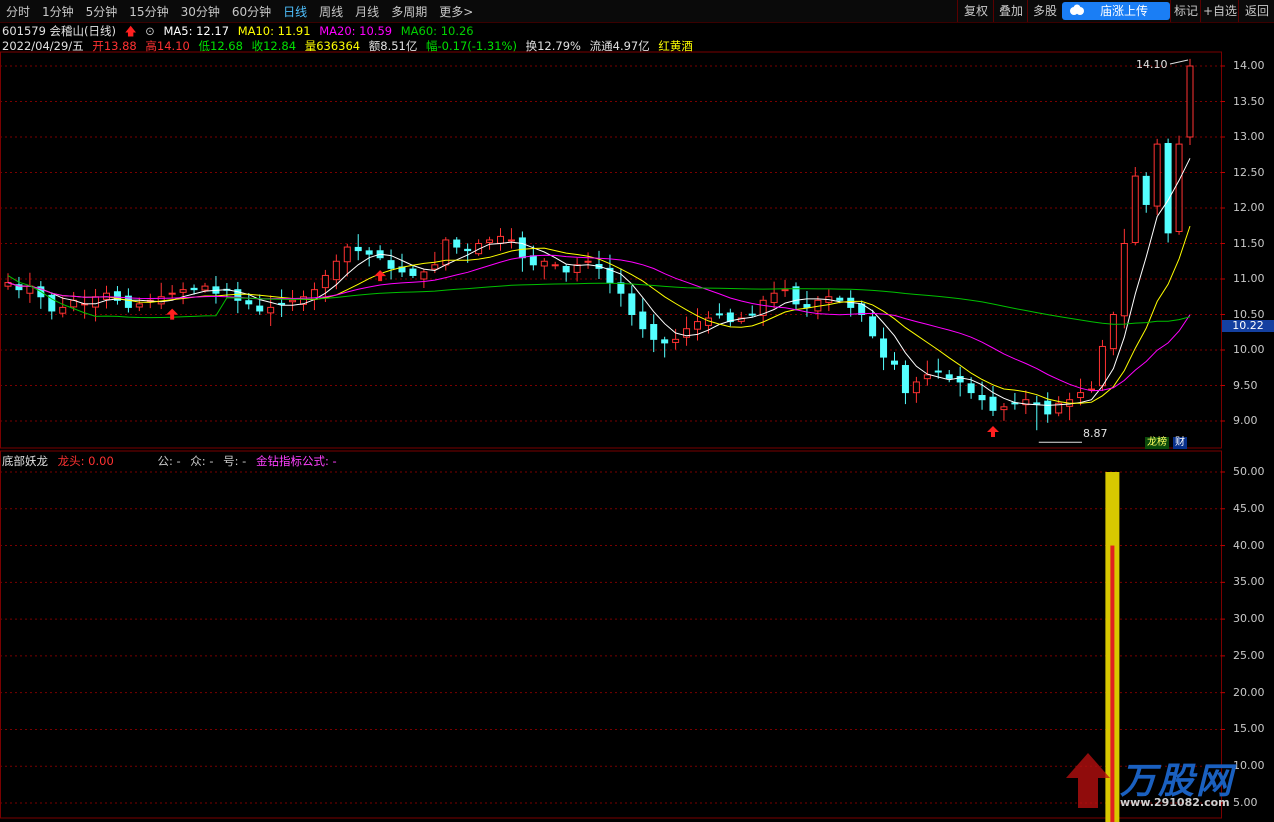 The width and height of the screenshot is (1274, 822). What do you see at coordinates (1163, 783) in the screenshot?
I see `watermark: 万股网 www.291082.com` at bounding box center [1163, 783].